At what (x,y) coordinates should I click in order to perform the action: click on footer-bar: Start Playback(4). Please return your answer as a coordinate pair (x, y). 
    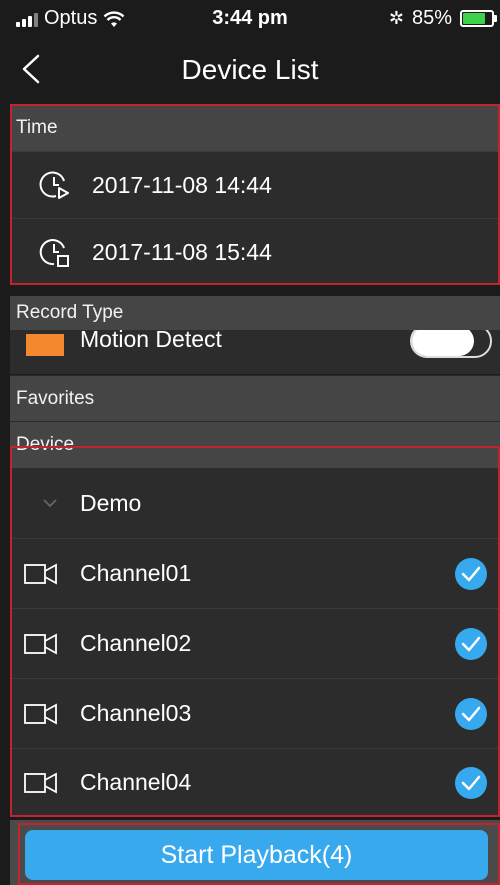
    Looking at the image, I should click on (255, 852).